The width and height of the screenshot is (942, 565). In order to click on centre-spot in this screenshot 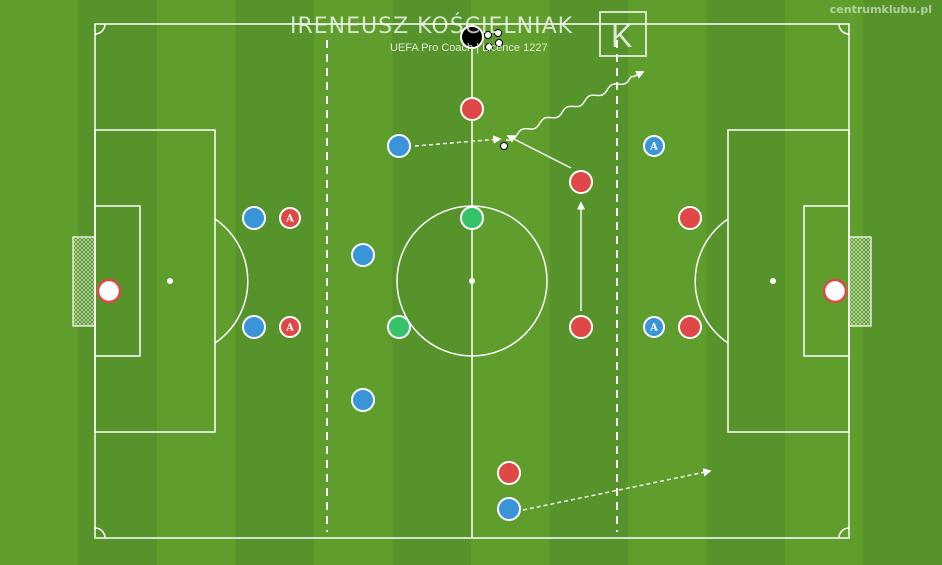, I will do `click(472, 281)`.